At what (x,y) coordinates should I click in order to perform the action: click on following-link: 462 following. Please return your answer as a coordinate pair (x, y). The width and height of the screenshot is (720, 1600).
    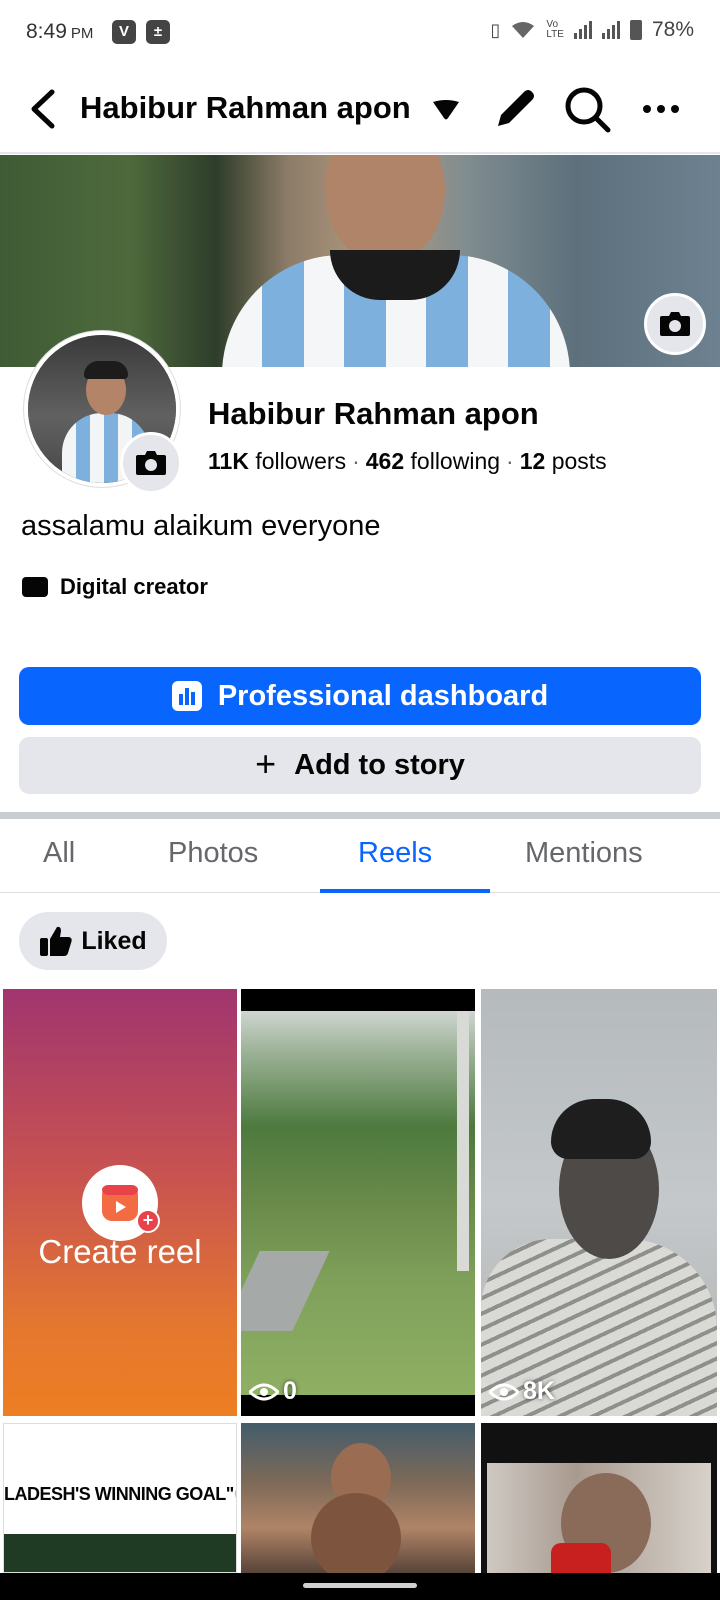
    Looking at the image, I should click on (433, 461).